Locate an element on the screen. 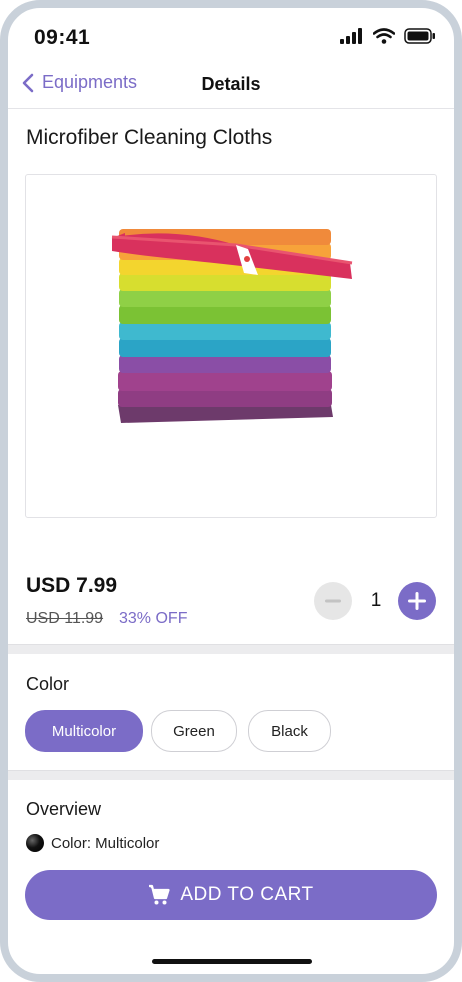 The width and height of the screenshot is (462, 982). nav-bar: Equipments Details is located at coordinates (231, 88).